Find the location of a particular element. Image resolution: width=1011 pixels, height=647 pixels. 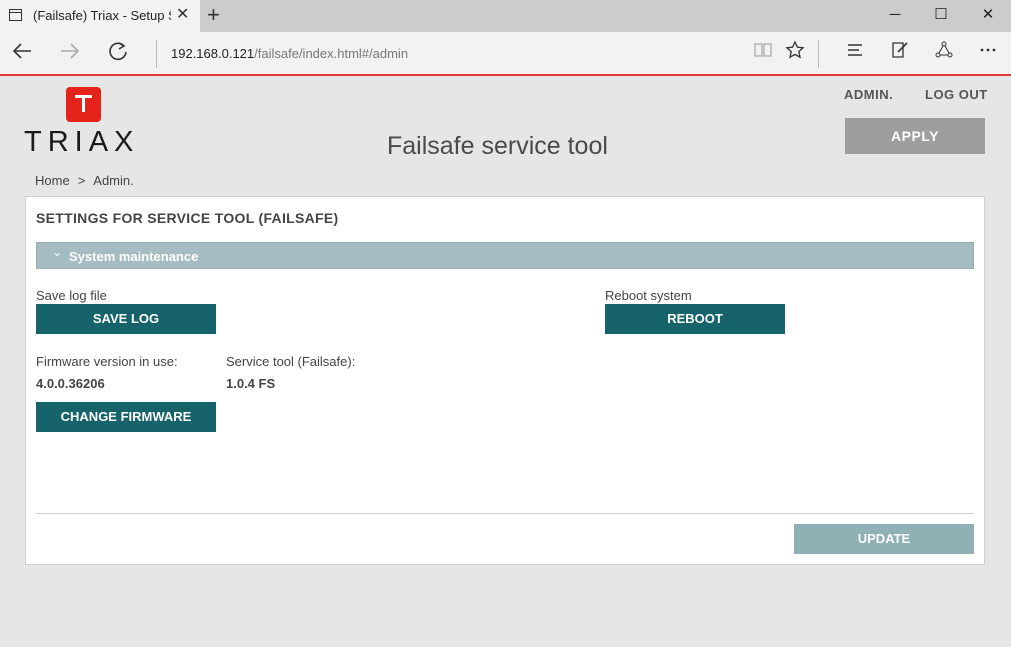

url-path: /failsafe/index.html#/admin is located at coordinates (331, 53).